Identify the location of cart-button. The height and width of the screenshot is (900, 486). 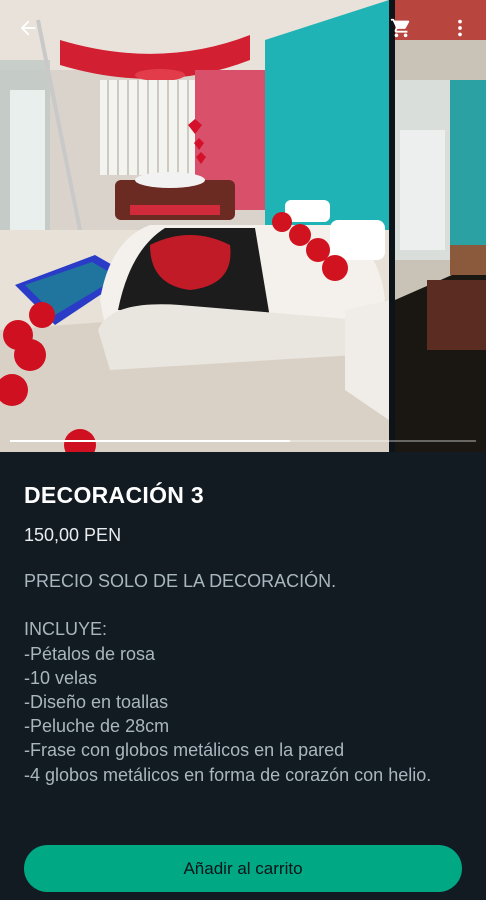
(401, 28).